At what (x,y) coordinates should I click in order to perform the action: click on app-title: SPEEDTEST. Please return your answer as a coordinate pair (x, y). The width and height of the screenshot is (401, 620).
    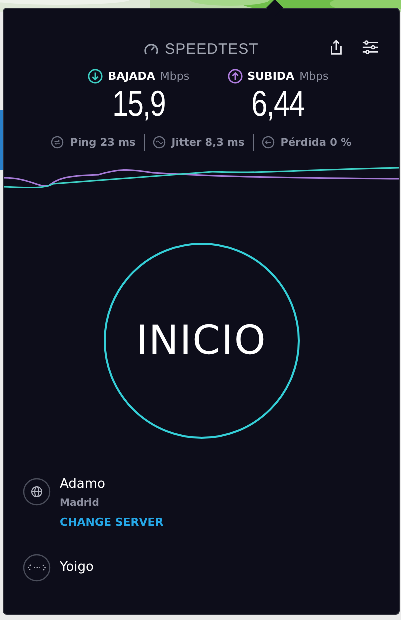
    Looking at the image, I should click on (212, 49).